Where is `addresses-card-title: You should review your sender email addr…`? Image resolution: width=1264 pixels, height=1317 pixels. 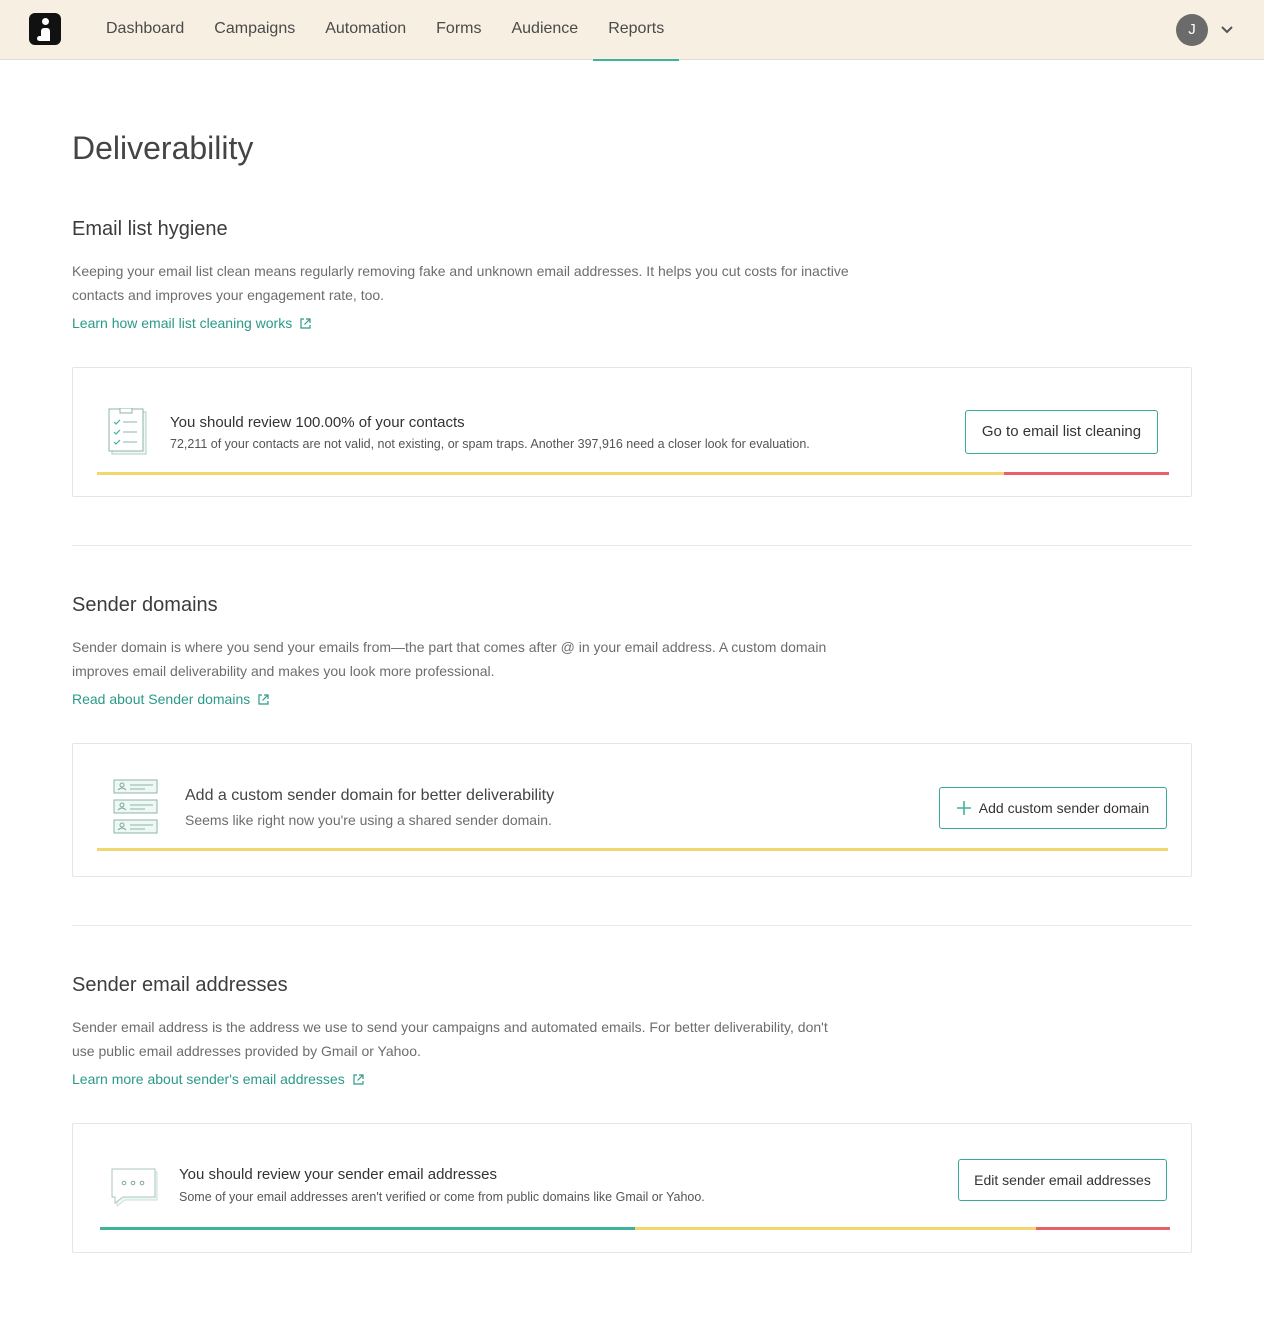
addresses-card-title: You should review your sender email addr… is located at coordinates (338, 1174).